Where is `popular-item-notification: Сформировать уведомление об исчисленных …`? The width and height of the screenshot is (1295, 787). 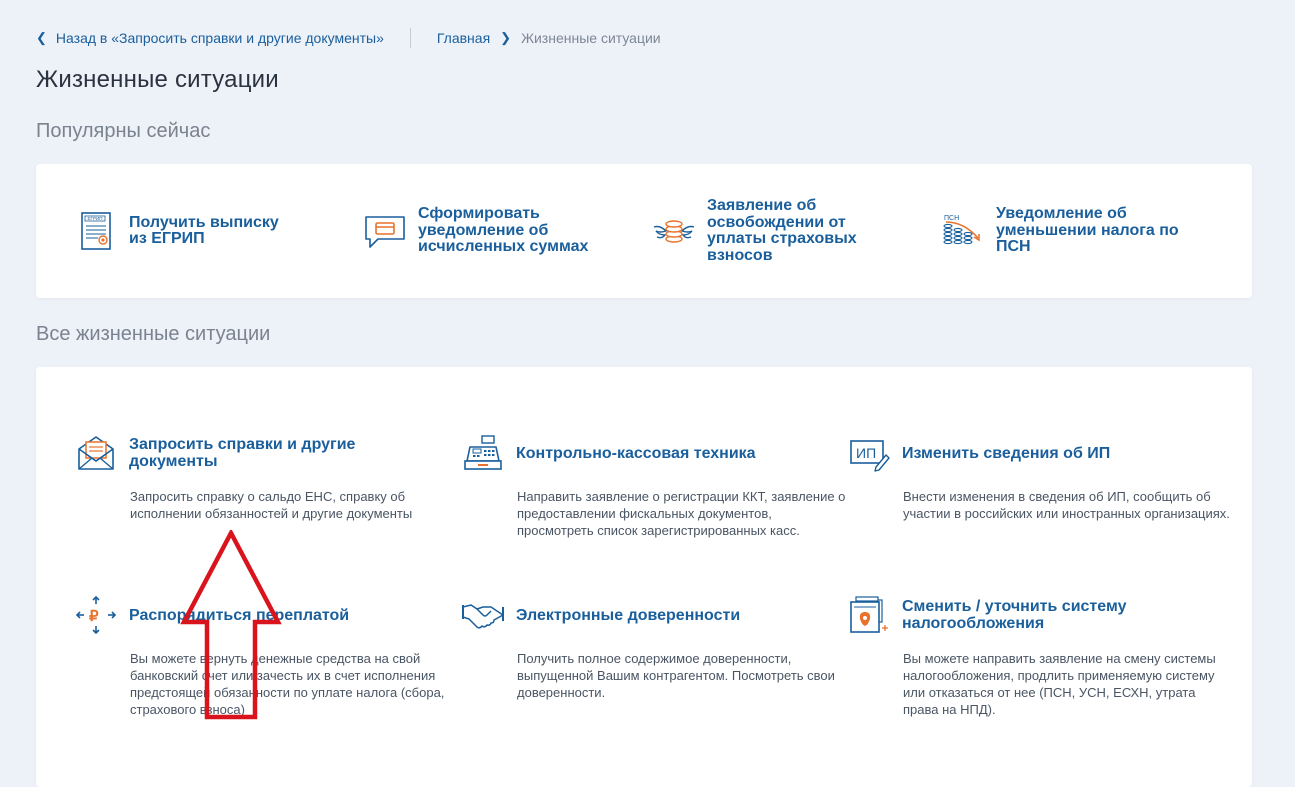
popular-item-notification: Сформировать уведомление об исчисленных … is located at coordinates (492, 231).